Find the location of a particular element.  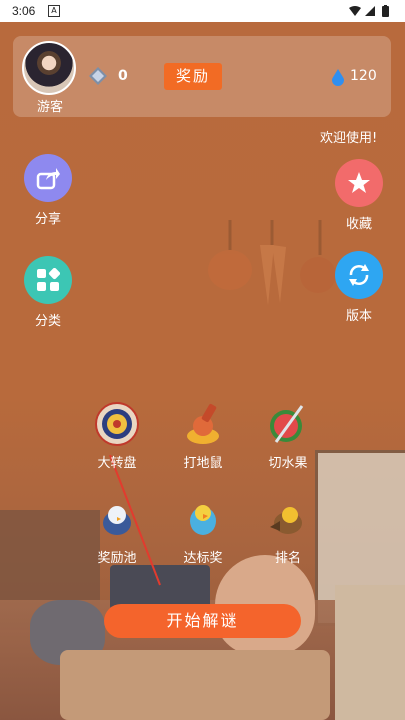

reward-button: 奖励 is located at coordinates (193, 76).